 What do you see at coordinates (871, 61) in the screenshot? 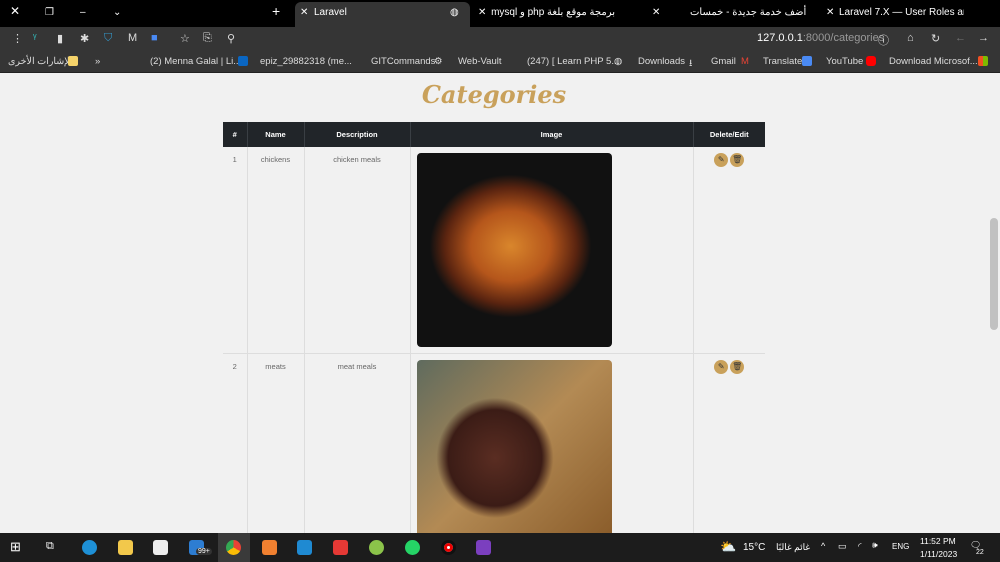
I see `youtube-icon` at bounding box center [871, 61].